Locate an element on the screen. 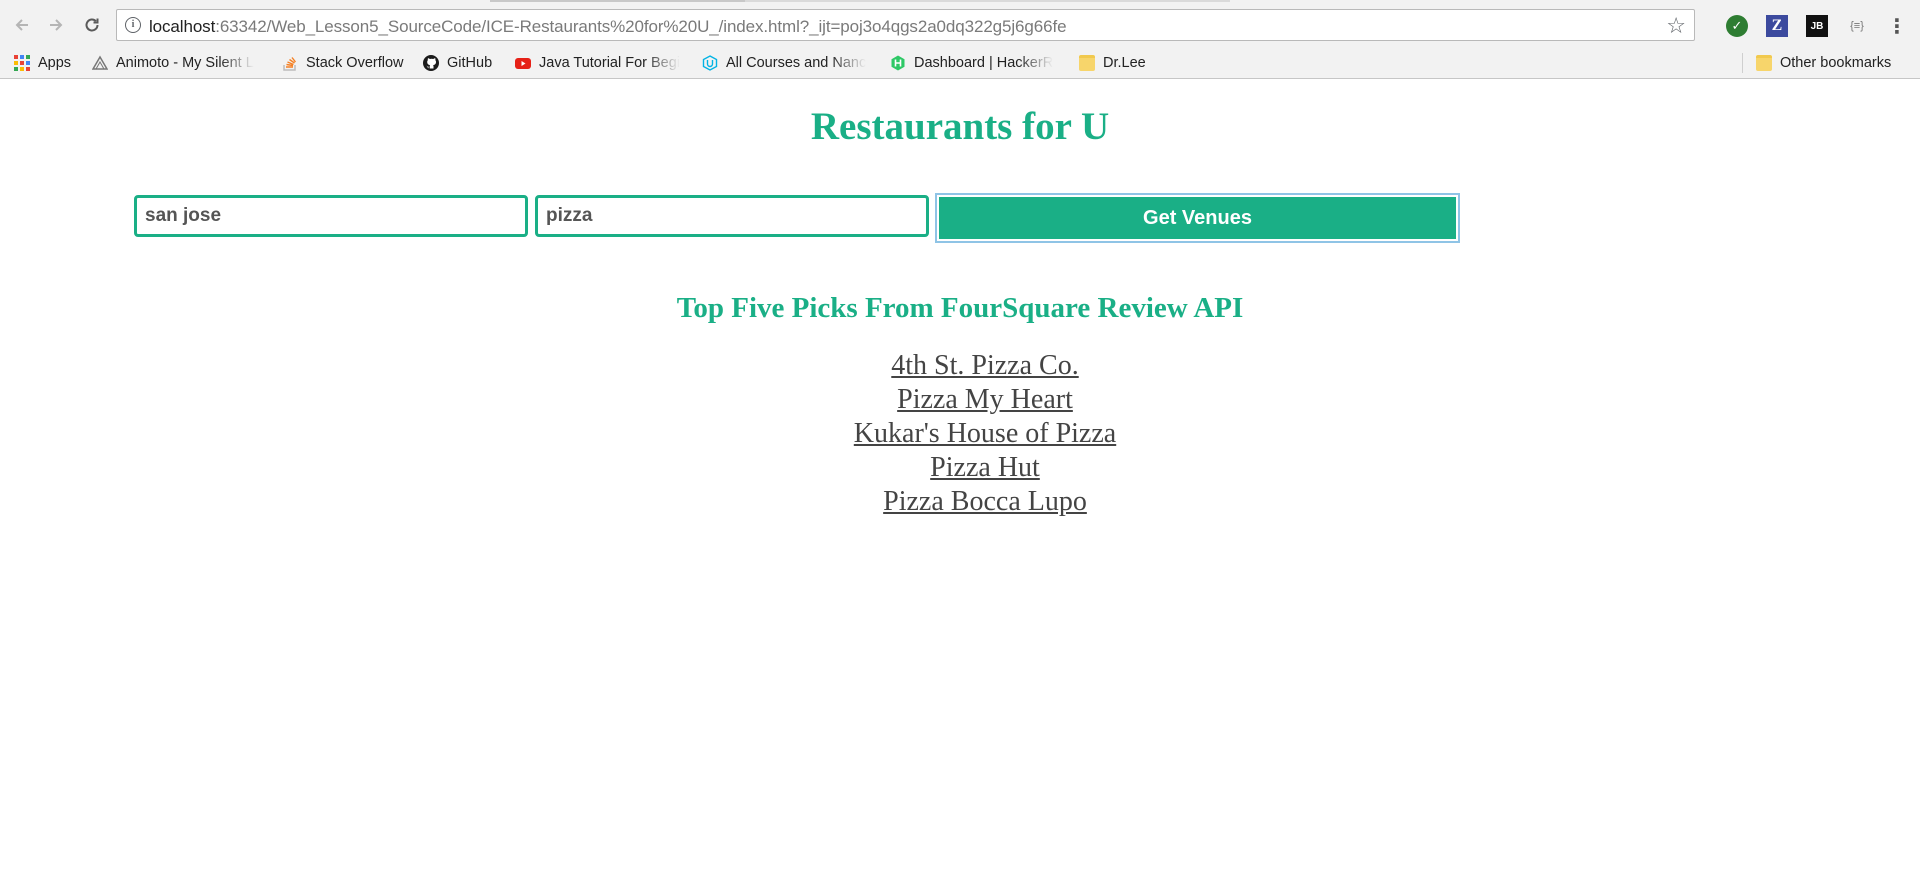  bookmark-label: Dr.Lee is located at coordinates (1124, 63).